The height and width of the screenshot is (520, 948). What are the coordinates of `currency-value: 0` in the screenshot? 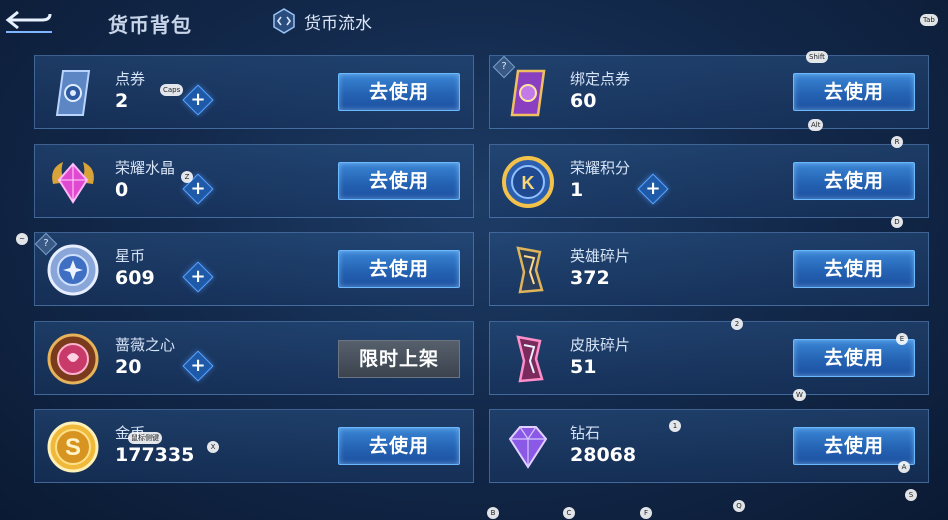 It's located at (122, 190).